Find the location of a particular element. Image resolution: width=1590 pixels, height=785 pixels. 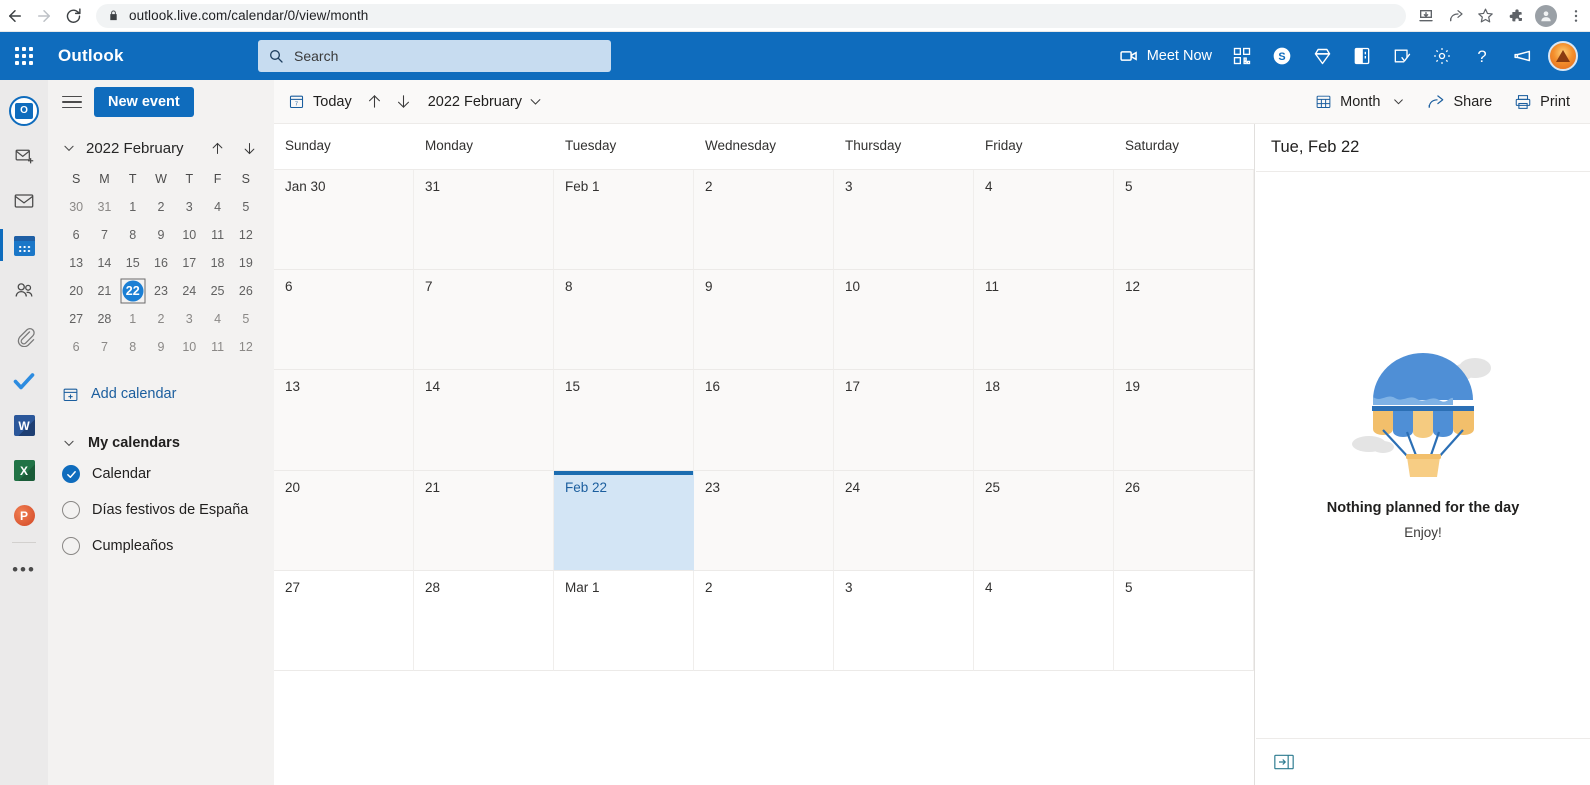

share-icon is located at coordinates (1456, 16).